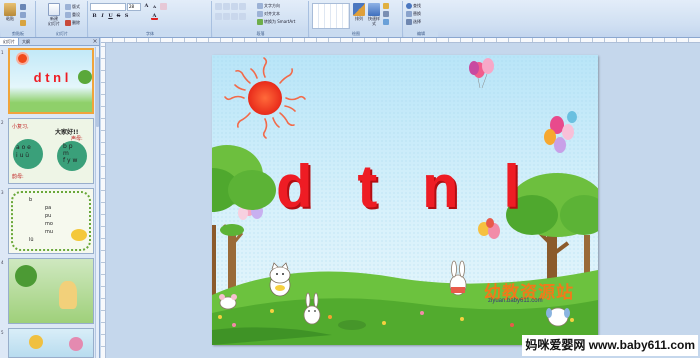 The width and height of the screenshot is (700, 358). What do you see at coordinates (359, 12) in the screenshot?
I see `arrange-button: 排列` at bounding box center [359, 12].